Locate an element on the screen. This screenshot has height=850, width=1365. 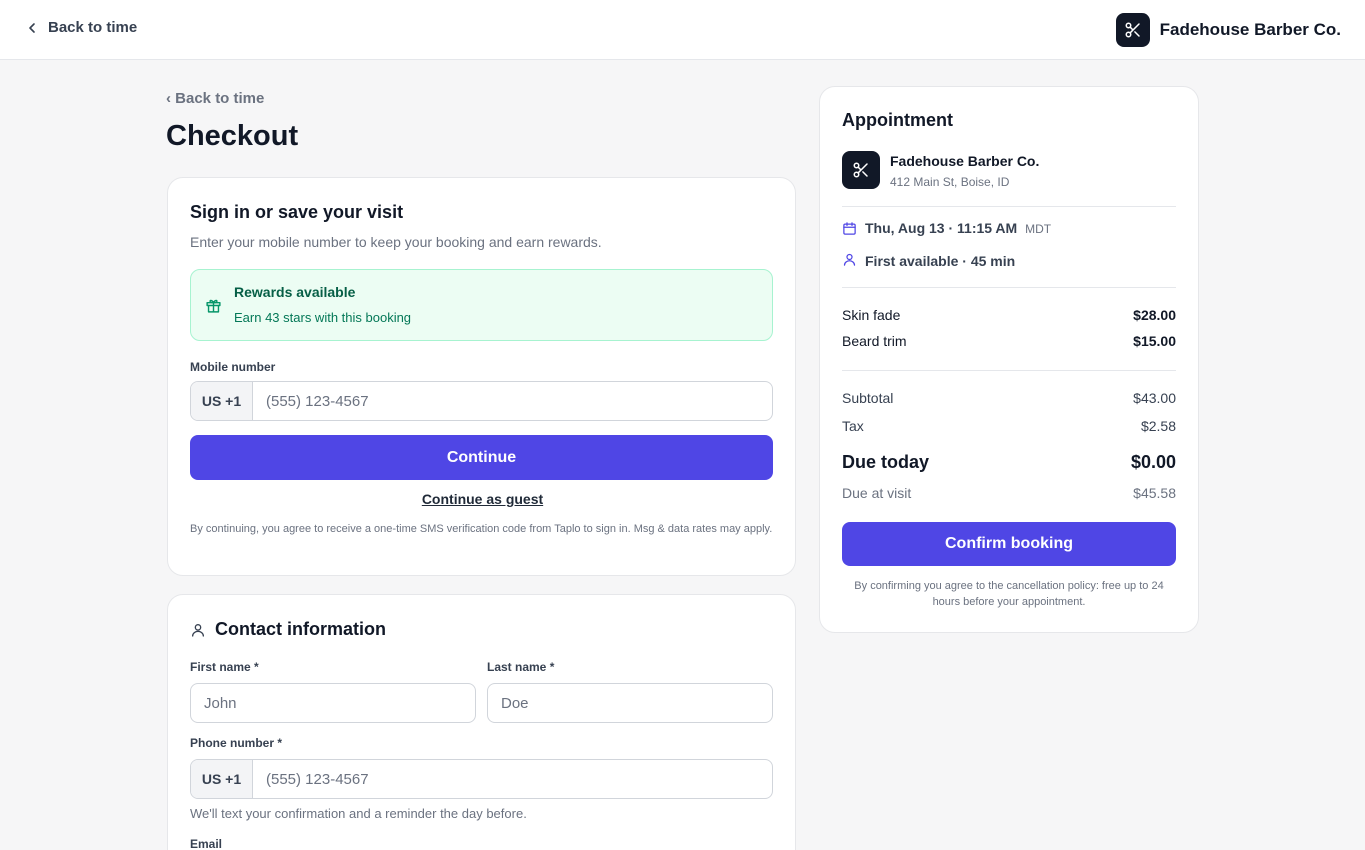
due-at-visit-value: $45.58 is located at coordinates (1154, 493).